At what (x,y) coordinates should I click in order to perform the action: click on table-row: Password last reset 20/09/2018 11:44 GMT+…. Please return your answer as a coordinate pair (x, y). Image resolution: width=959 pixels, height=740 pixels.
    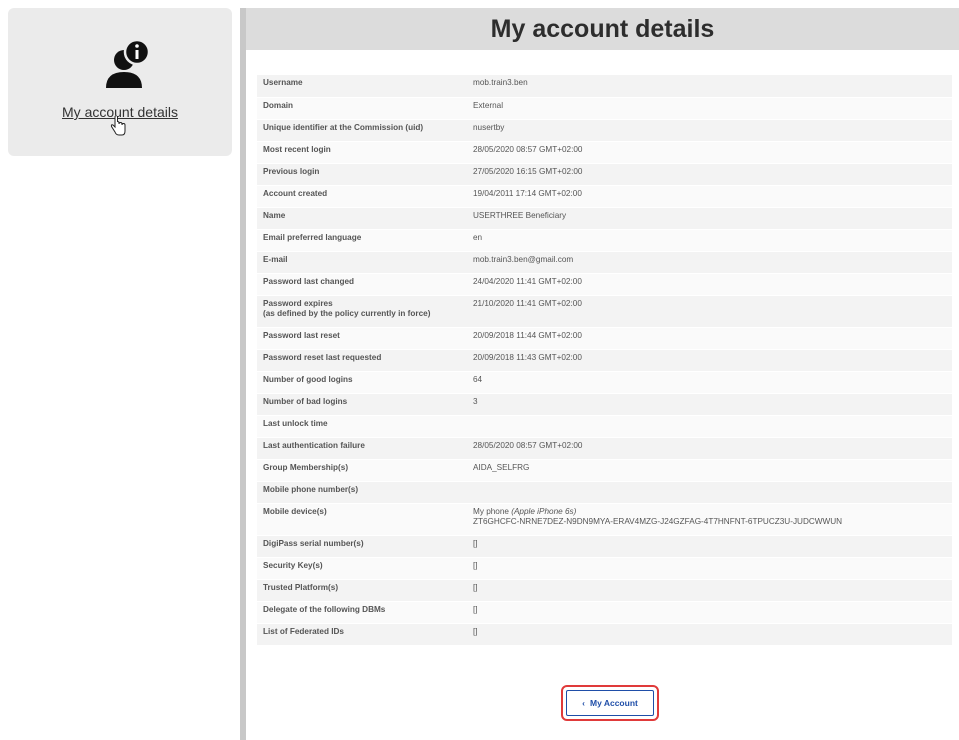
    Looking at the image, I should click on (604, 338).